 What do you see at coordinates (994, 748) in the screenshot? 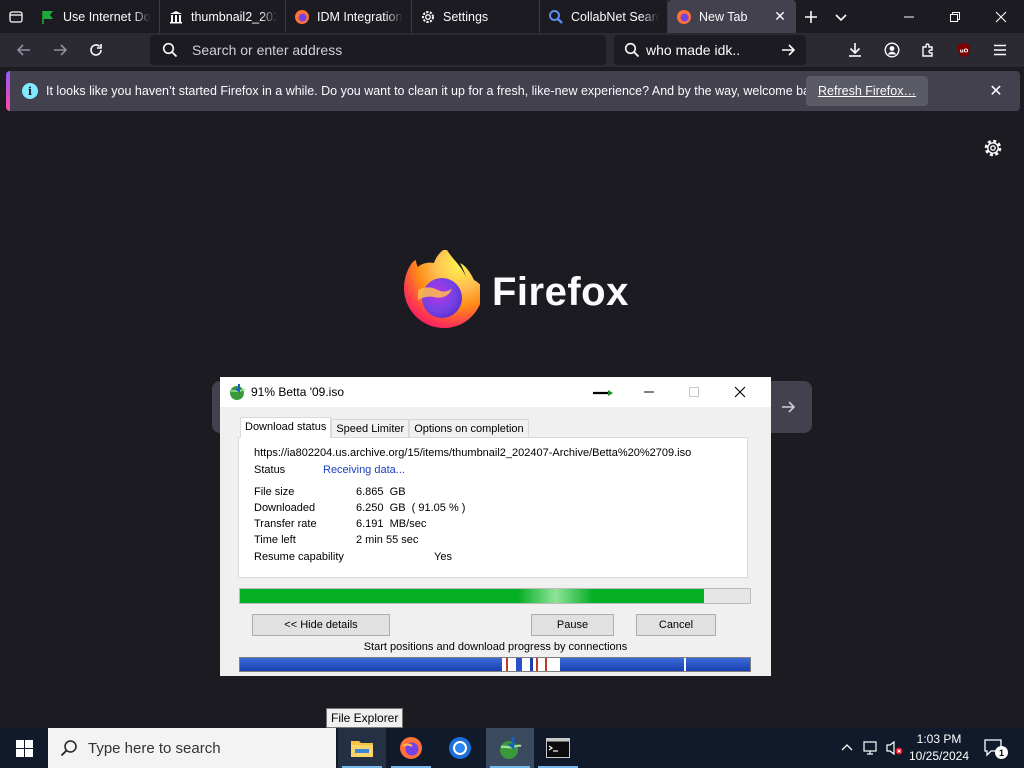
I see `notification-center-button: 1` at bounding box center [994, 748].